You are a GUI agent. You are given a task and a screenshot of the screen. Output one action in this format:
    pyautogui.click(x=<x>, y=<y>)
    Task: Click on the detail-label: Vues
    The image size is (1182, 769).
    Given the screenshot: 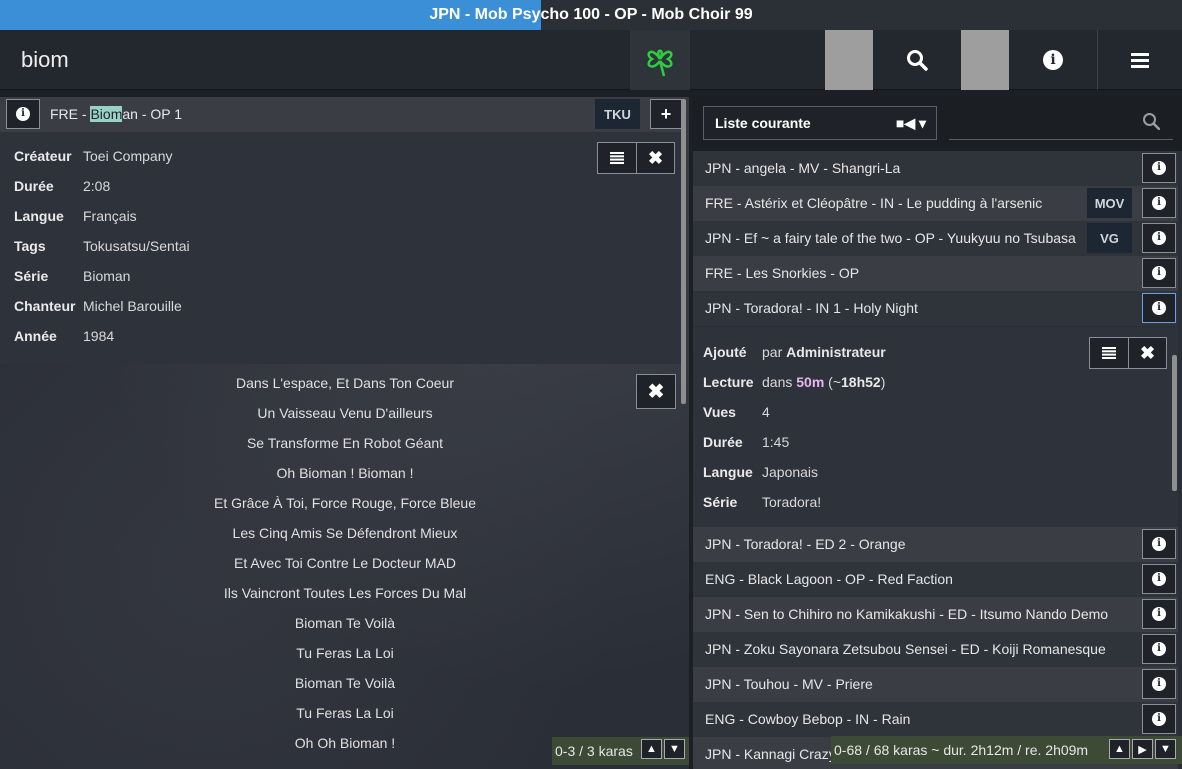 What is the action you would take?
    pyautogui.click(x=719, y=412)
    